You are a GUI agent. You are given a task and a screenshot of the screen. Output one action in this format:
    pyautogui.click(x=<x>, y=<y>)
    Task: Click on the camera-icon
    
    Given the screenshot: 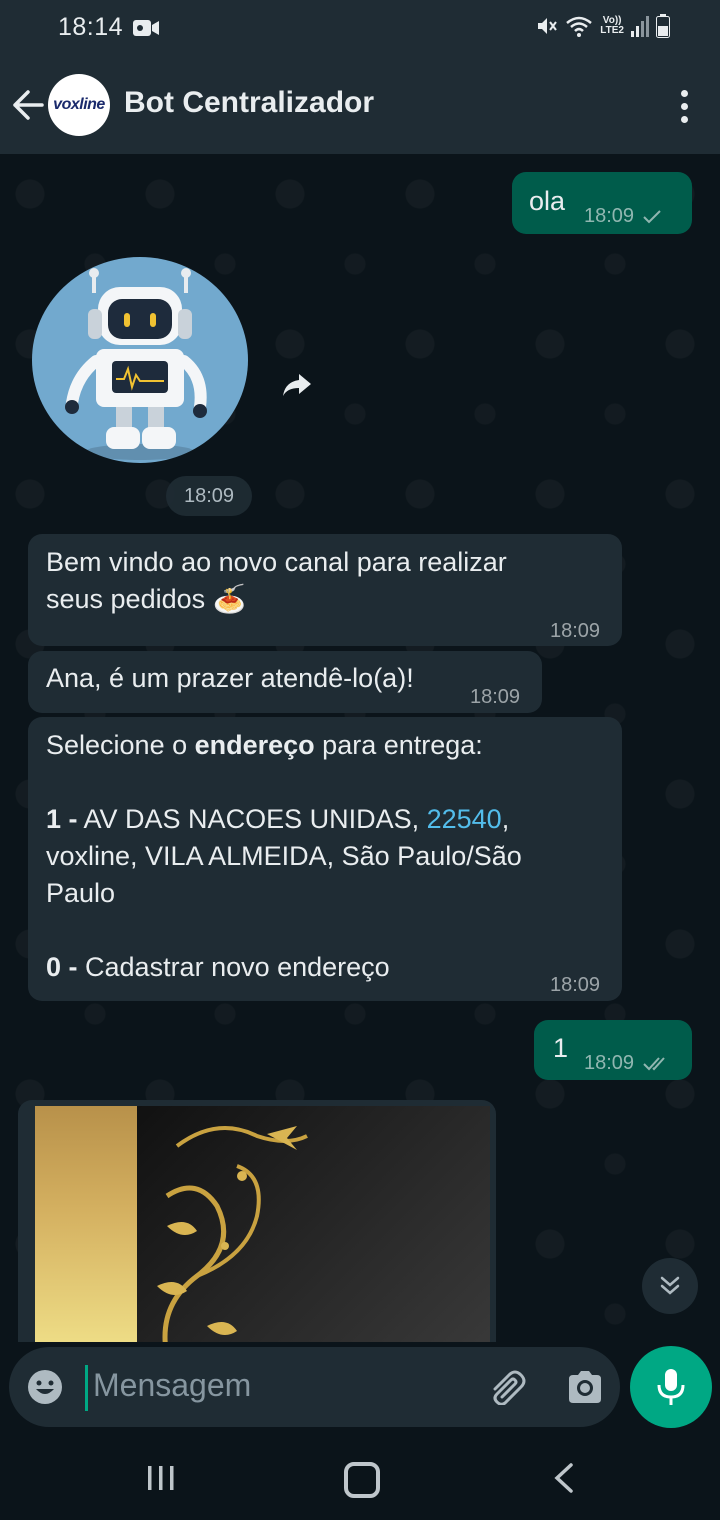 What is the action you would take?
    pyautogui.click(x=585, y=1387)
    